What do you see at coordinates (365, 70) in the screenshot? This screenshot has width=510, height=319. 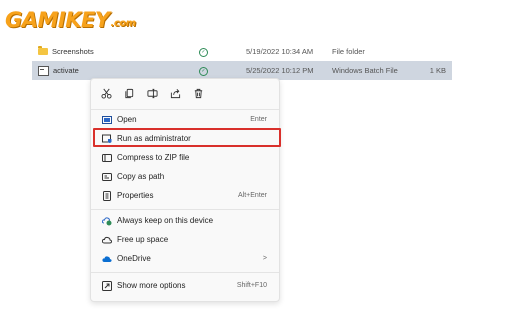 I see `file-type: Windows Batch File` at bounding box center [365, 70].